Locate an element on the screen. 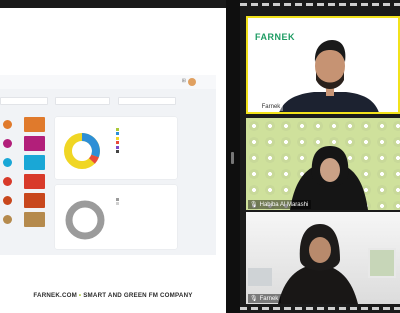 The height and width of the screenshot is (313, 400). ring-card is located at coordinates (116, 217).